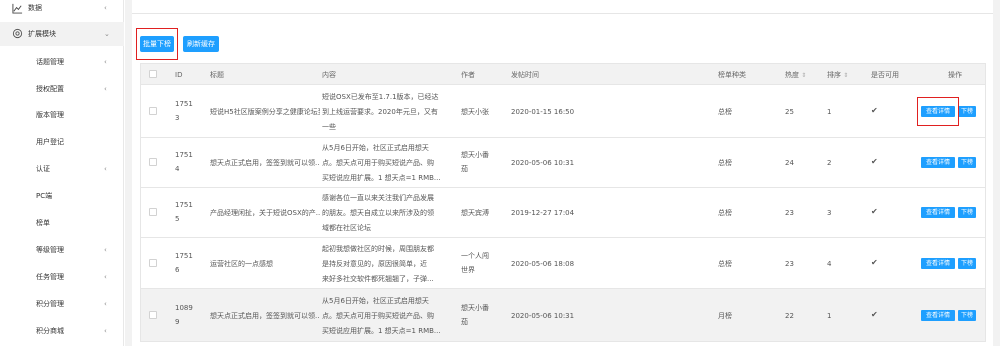 This screenshot has height=346, width=1000. What do you see at coordinates (50, 331) in the screenshot?
I see `sidebar-item-label: 积分商城` at bounding box center [50, 331].